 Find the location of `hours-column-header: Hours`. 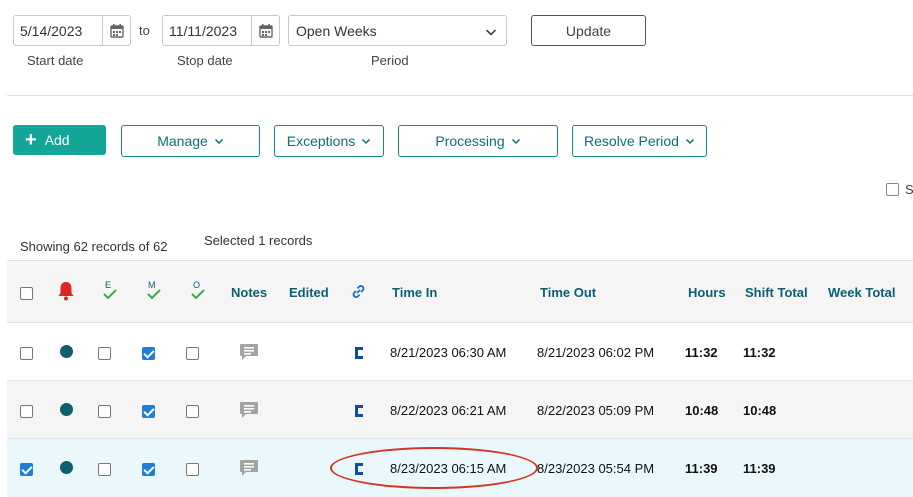

hours-column-header: Hours is located at coordinates (707, 292).